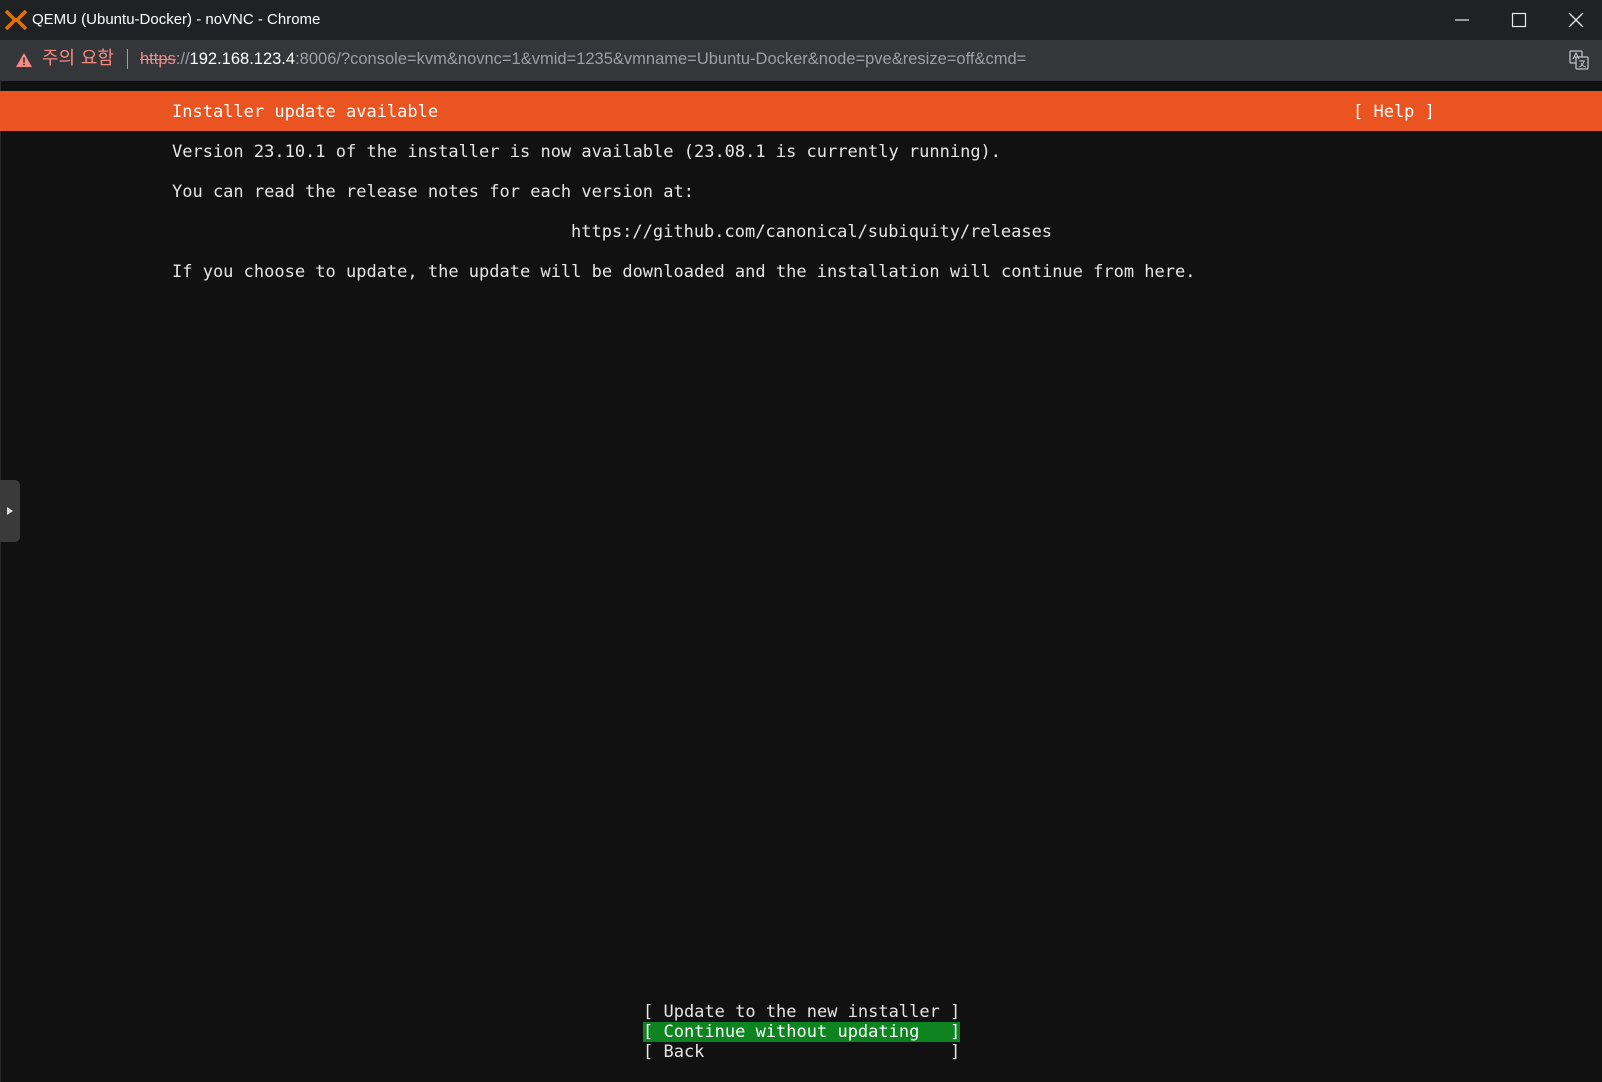 Image resolution: width=1602 pixels, height=1082 pixels. I want to click on security-warning-label: 주의 요함, so click(78, 59).